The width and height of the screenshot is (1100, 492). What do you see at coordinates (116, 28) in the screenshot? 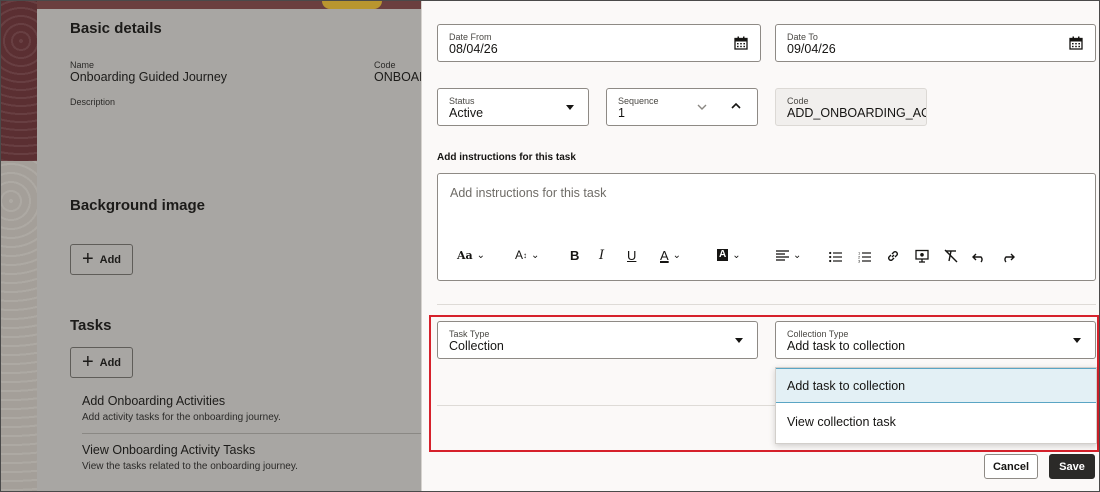
I see `basic-details-heading: Basic details` at bounding box center [116, 28].